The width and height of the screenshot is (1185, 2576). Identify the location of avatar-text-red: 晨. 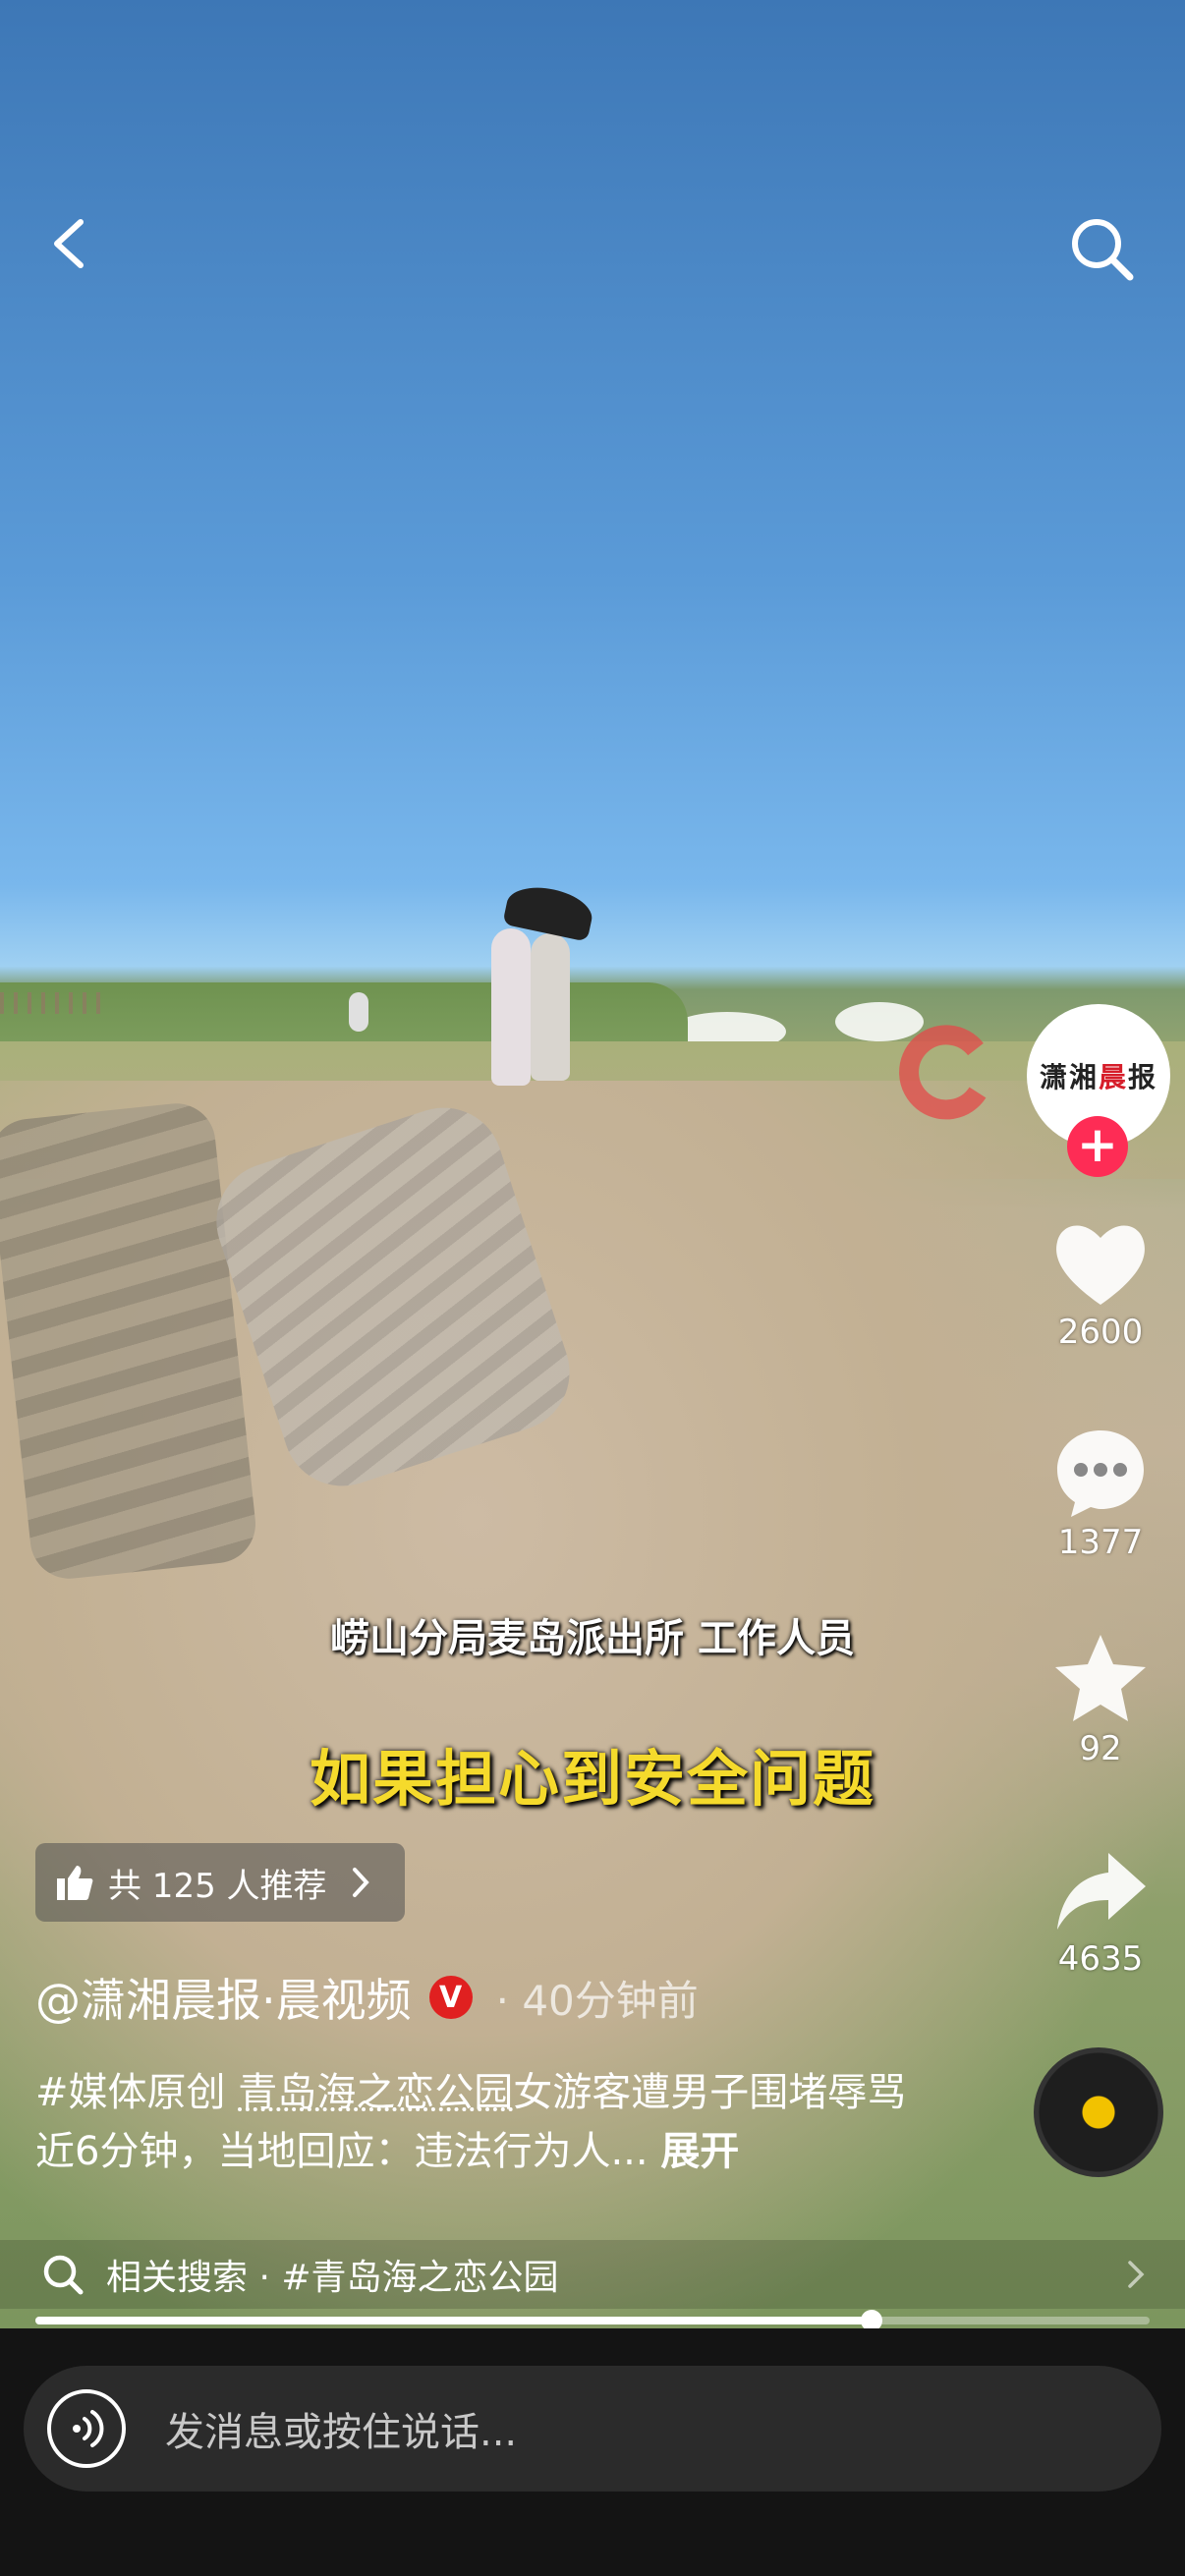
(1113, 1077).